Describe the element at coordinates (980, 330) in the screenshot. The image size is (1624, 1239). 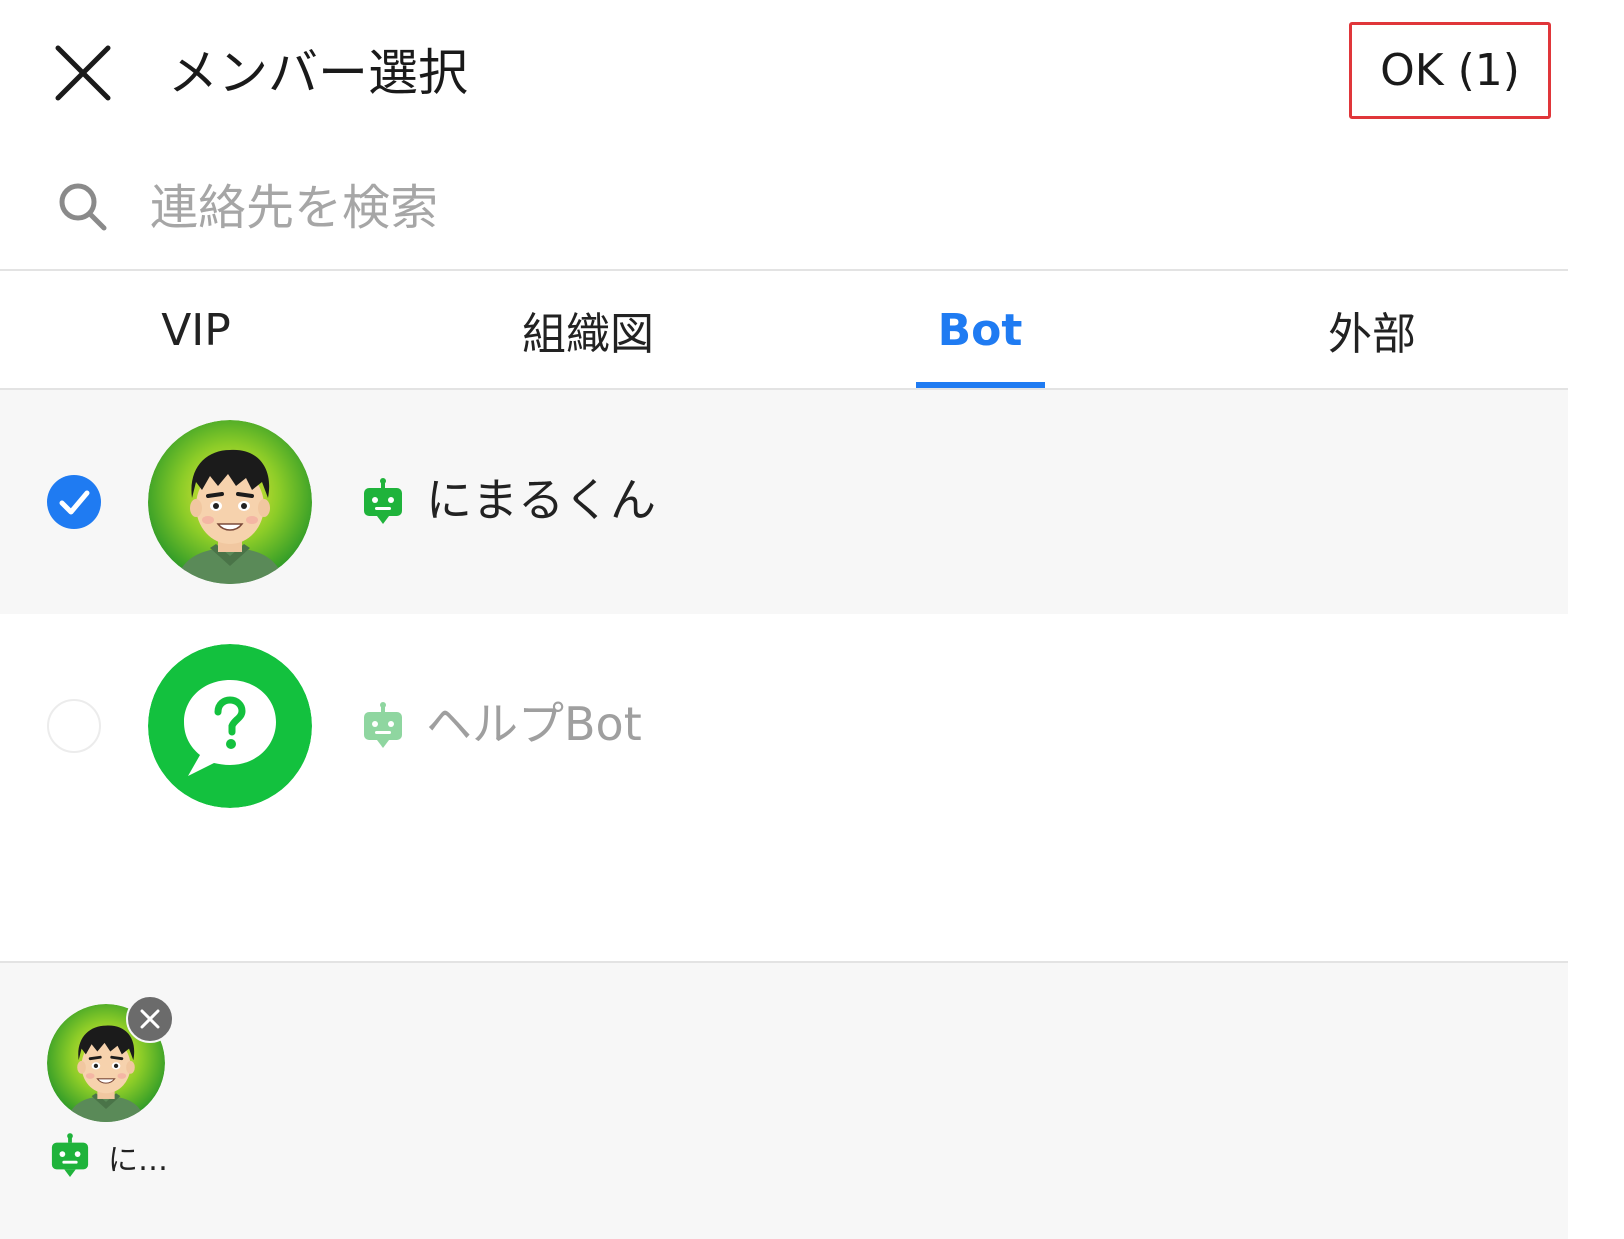
I see `tab-bot: Bot` at that location.